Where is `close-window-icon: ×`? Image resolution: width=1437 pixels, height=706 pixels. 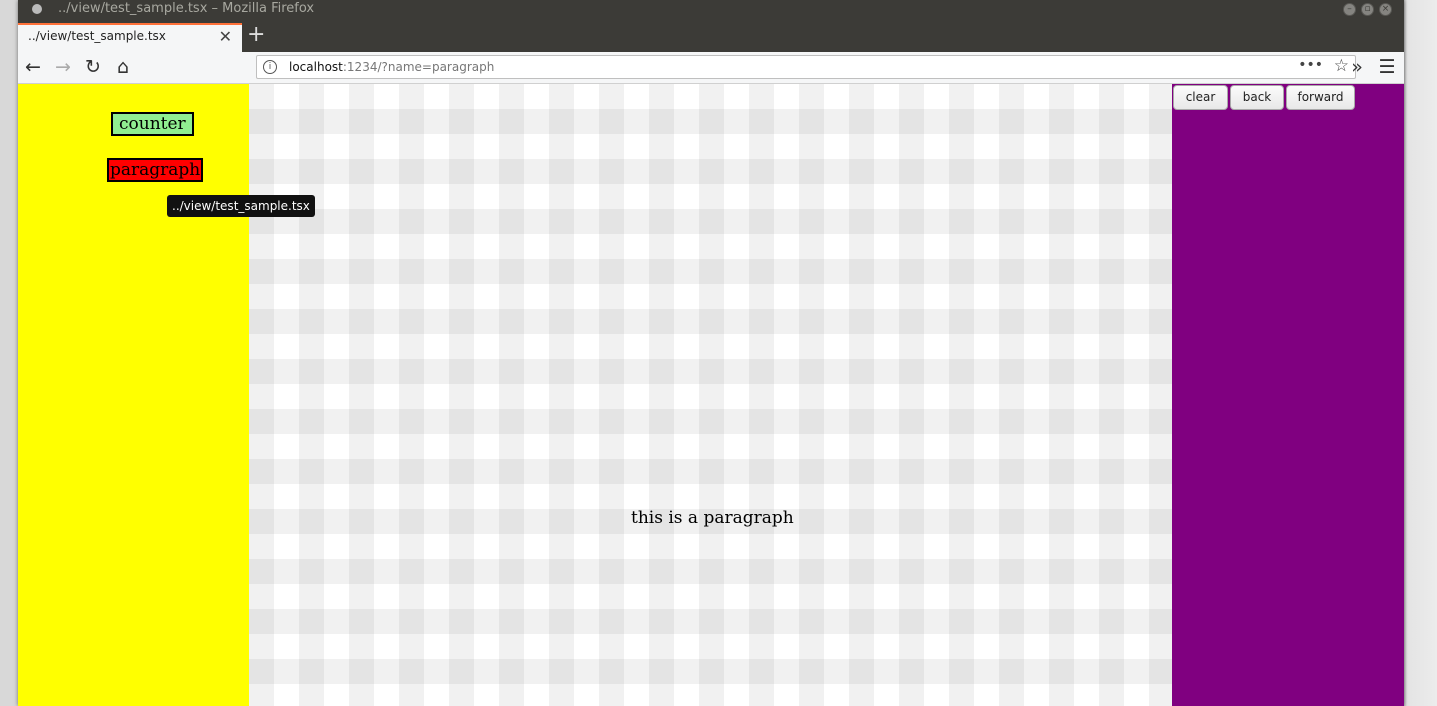
close-window-icon: × is located at coordinates (1385, 9).